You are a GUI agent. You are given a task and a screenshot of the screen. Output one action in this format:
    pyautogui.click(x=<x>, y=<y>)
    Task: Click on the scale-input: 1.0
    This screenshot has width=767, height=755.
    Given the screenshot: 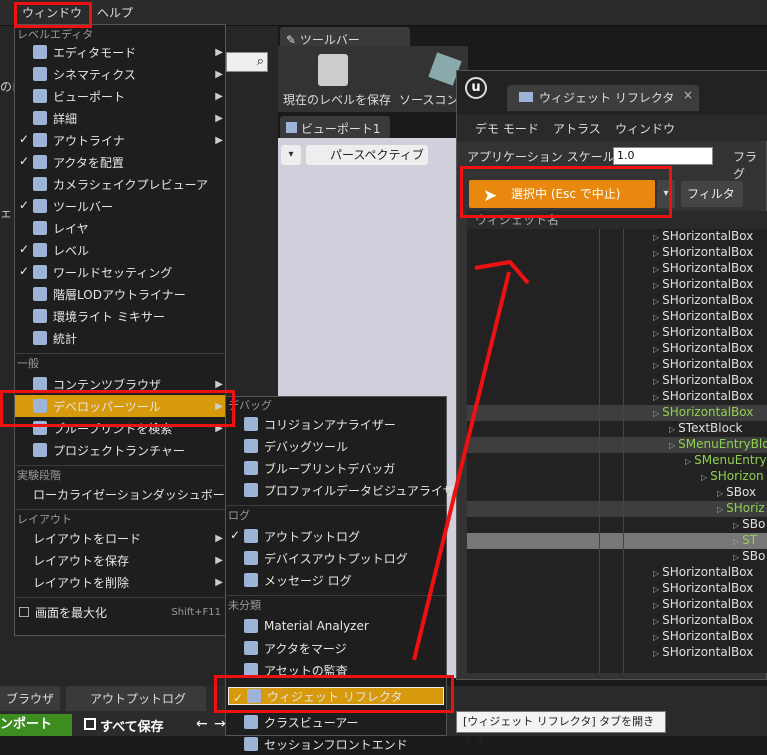 What is the action you would take?
    pyautogui.click(x=663, y=156)
    